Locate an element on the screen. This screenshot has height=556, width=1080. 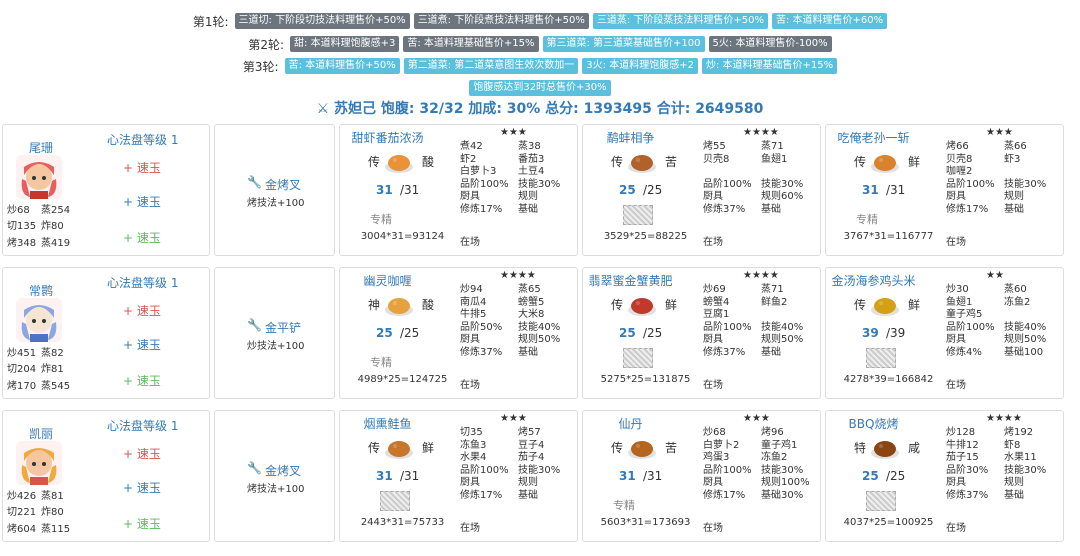
stat-row: 修炼37% 基础 is located at coordinates (763, 210).